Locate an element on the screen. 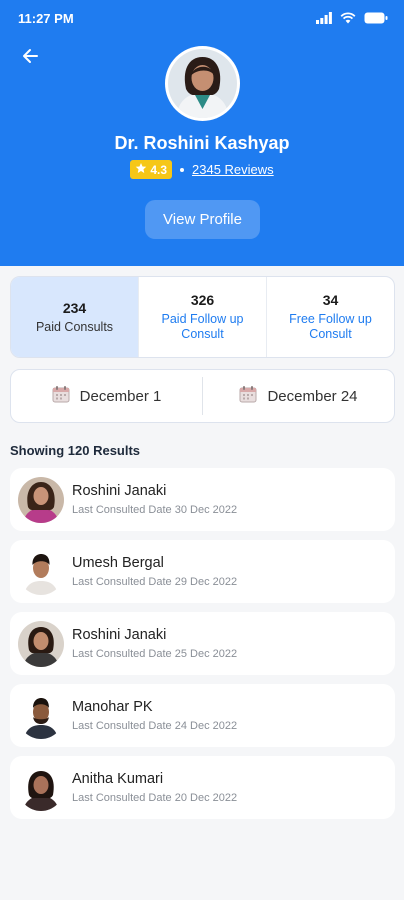 The width and height of the screenshot is (404, 900). patient-name: Umesh Bergal is located at coordinates (118, 563).